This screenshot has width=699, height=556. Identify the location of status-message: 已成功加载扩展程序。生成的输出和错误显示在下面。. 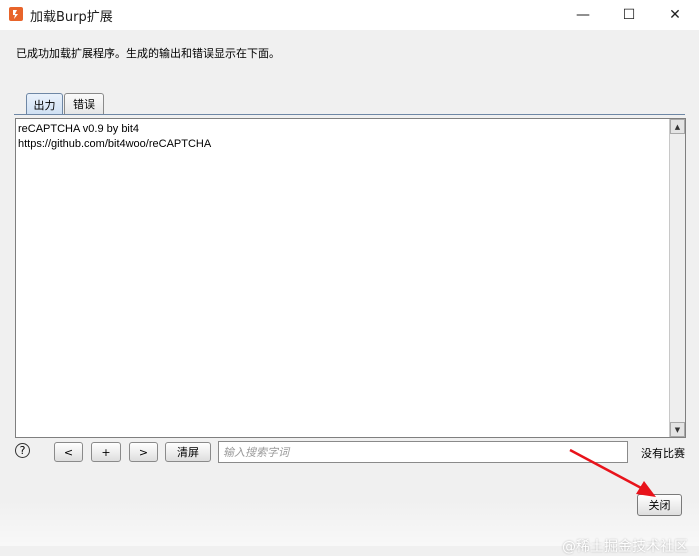
(148, 53).